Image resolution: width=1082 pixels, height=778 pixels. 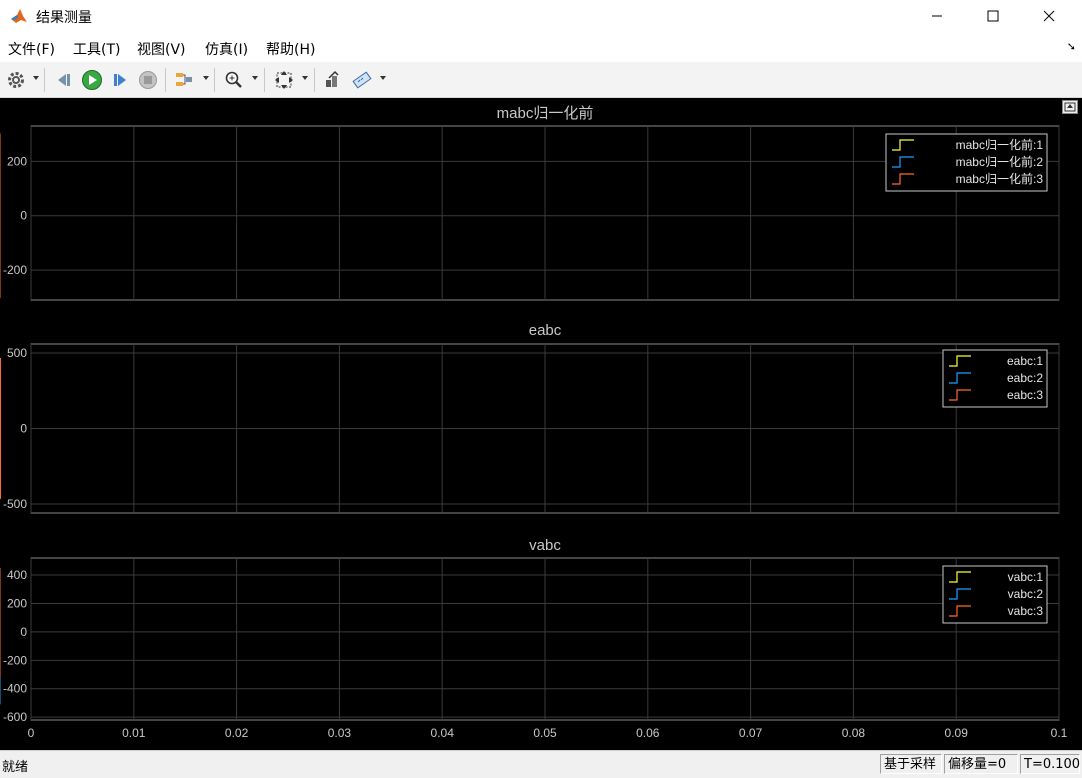 I want to click on menu-bar: 文件(F) 工具(T) 视图(V) 仿真(I) 帮助(H) ➘, so click(x=541, y=47).